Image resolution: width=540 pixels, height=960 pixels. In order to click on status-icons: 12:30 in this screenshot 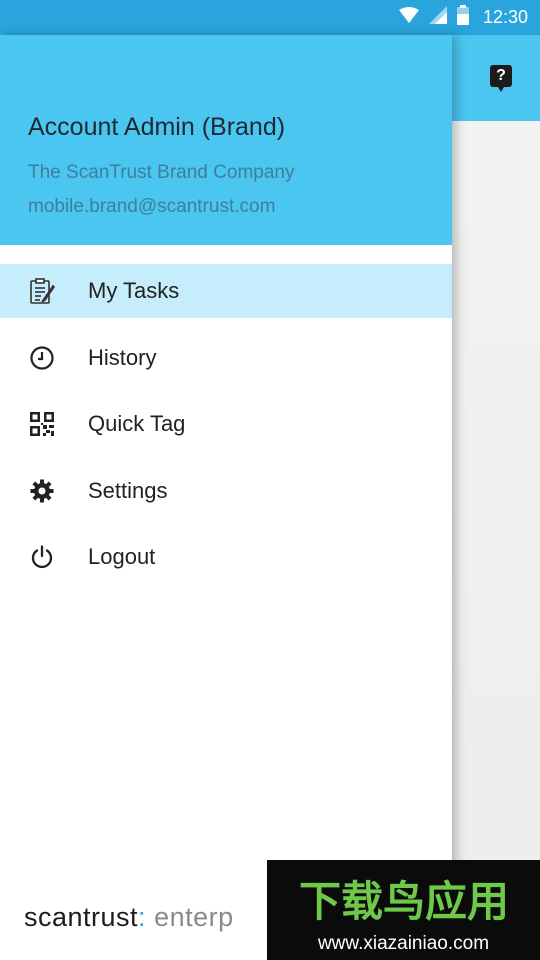, I will do `click(463, 17)`.